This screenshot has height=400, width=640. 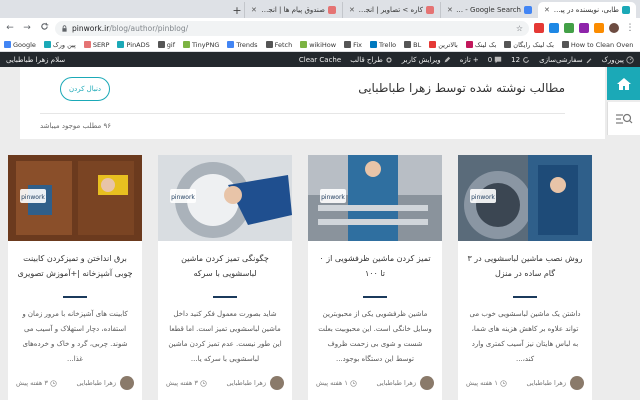 What do you see at coordinates (519, 28) in the screenshot?
I see `bookmark-star-icon: ☆` at bounding box center [519, 28].